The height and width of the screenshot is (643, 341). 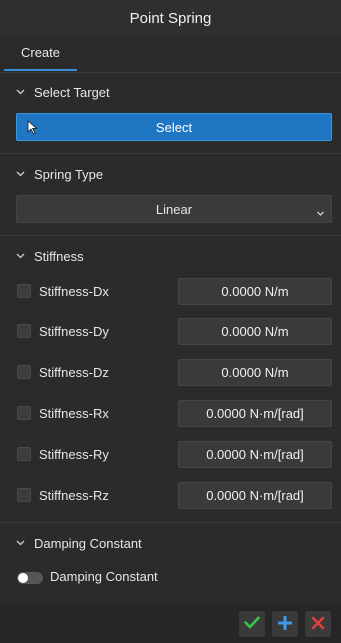 I want to click on select-button: Select, so click(x=174, y=127).